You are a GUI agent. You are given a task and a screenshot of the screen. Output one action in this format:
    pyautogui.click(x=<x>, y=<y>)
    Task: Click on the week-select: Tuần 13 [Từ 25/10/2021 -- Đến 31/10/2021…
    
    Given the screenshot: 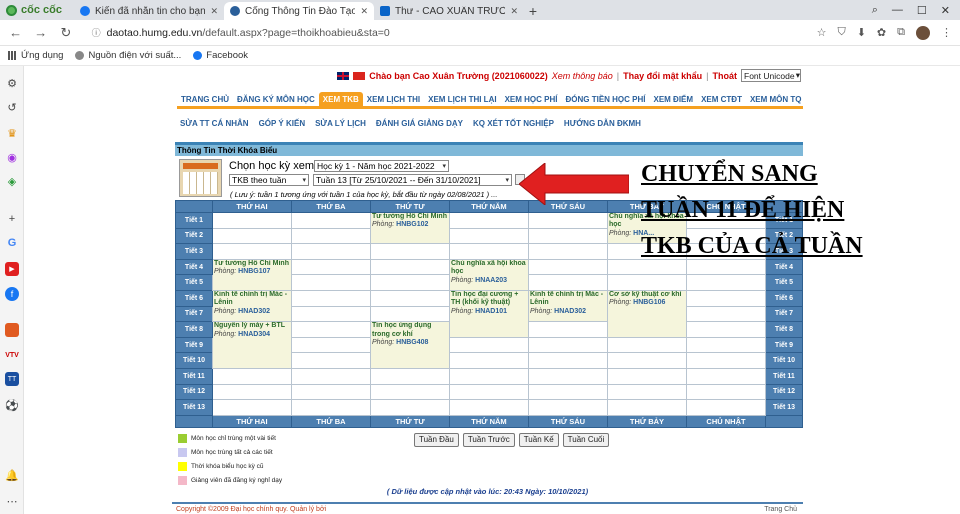 What is the action you would take?
    pyautogui.click(x=412, y=180)
    